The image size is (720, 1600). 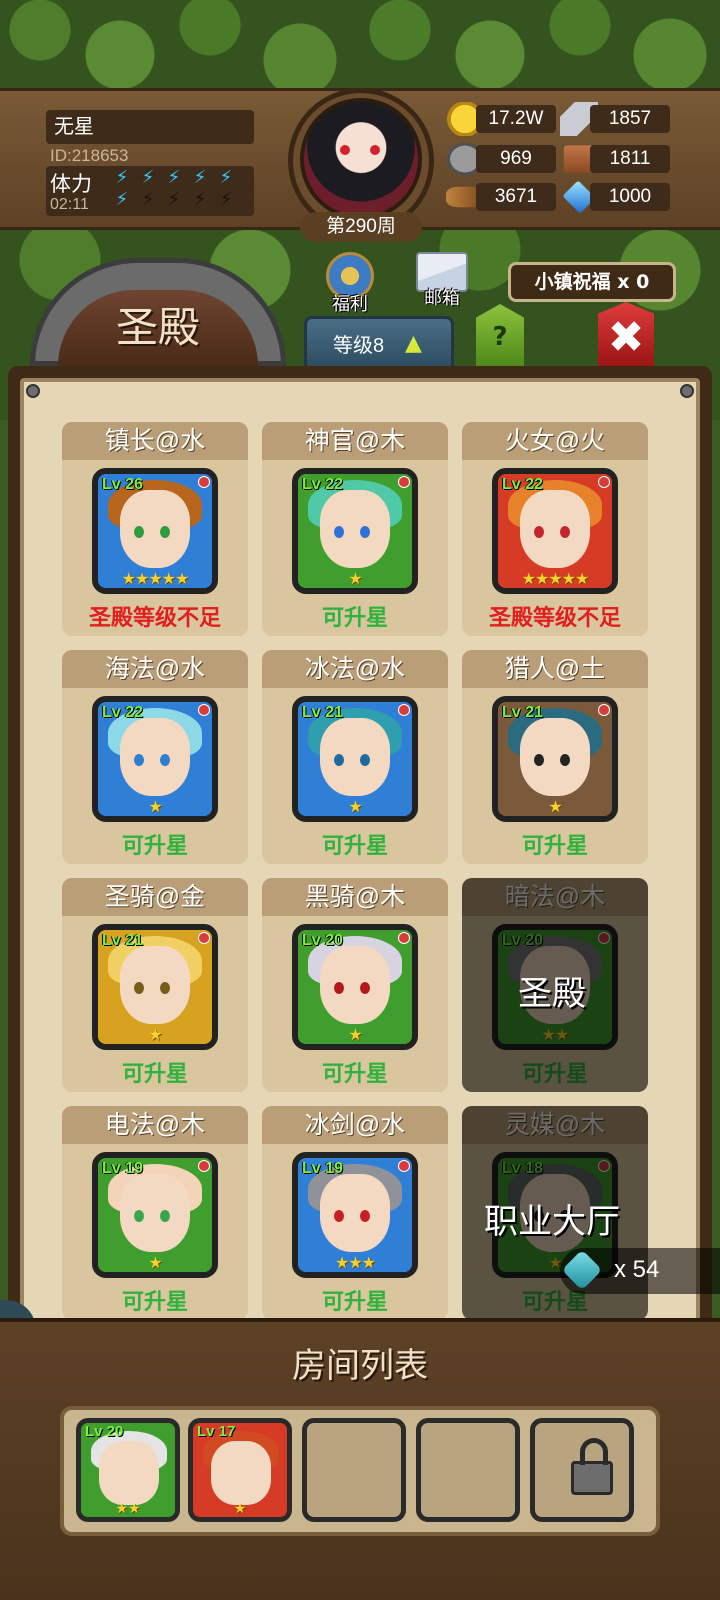 What do you see at coordinates (350, 284) in the screenshot?
I see `welfare-button: 福利` at bounding box center [350, 284].